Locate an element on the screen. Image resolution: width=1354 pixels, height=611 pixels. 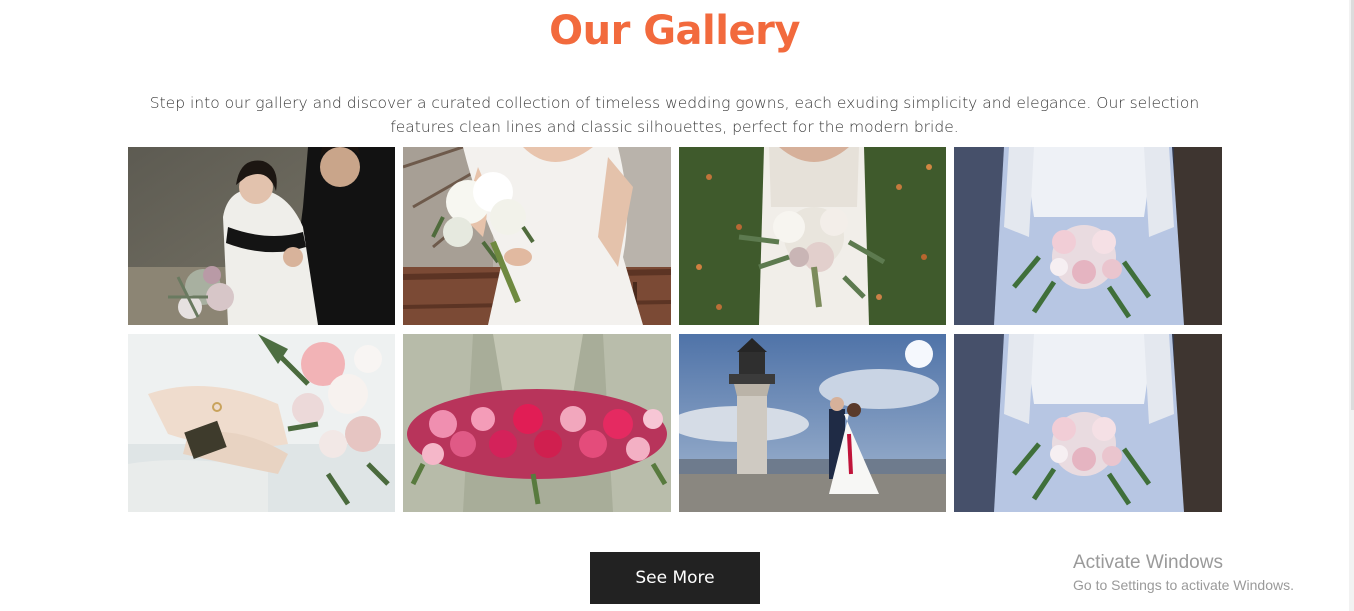
watermark-title: Activate Windows is located at coordinates (1148, 562).